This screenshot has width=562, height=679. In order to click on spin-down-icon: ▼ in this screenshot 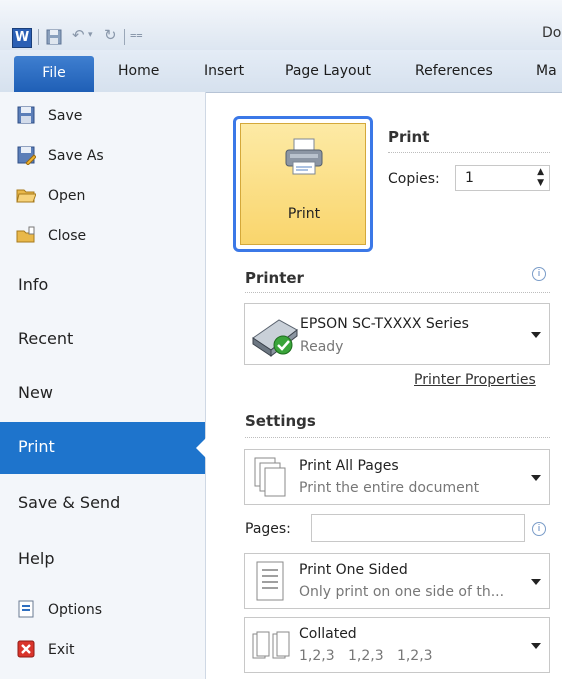, I will do `click(540, 183)`.